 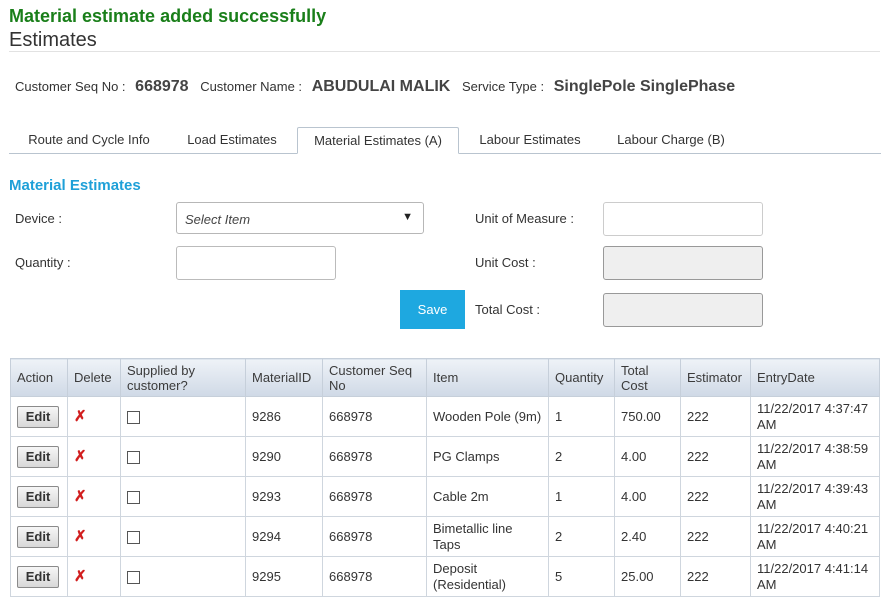 What do you see at coordinates (432, 309) in the screenshot?
I see `save-button: Save` at bounding box center [432, 309].